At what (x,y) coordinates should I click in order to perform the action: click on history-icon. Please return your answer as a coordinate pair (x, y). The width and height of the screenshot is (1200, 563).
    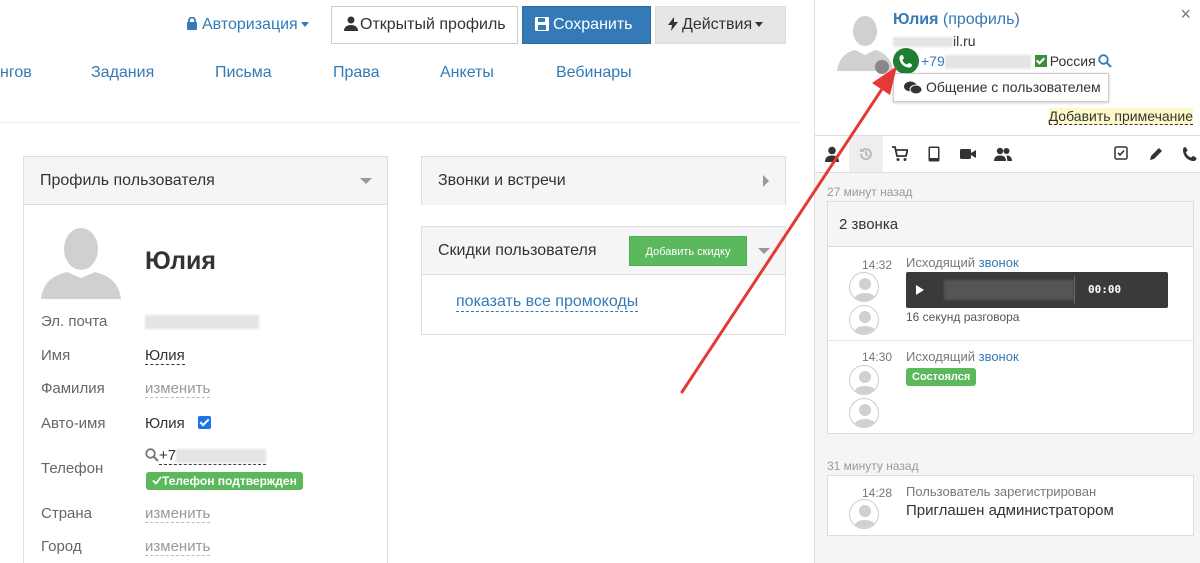
    Looking at the image, I should click on (865, 154).